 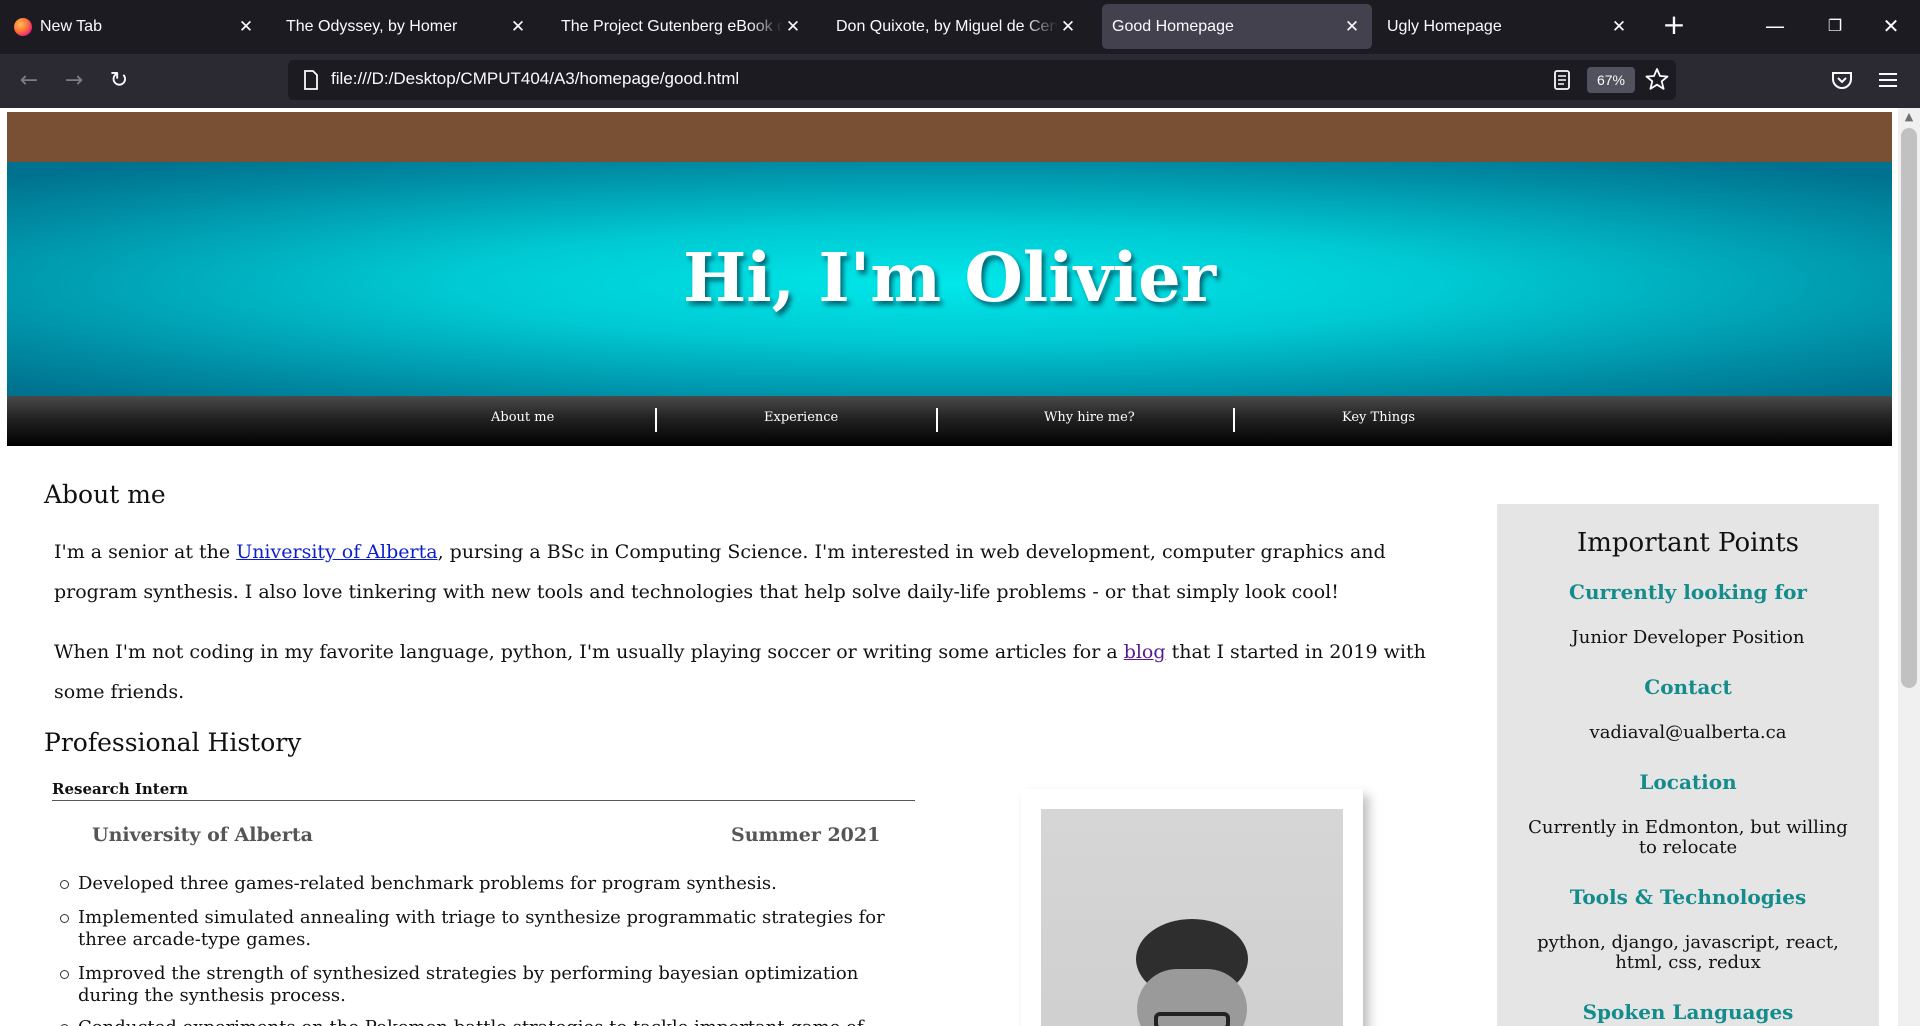 I want to click on tab-title: Ugly Homepage, so click(x=1444, y=26).